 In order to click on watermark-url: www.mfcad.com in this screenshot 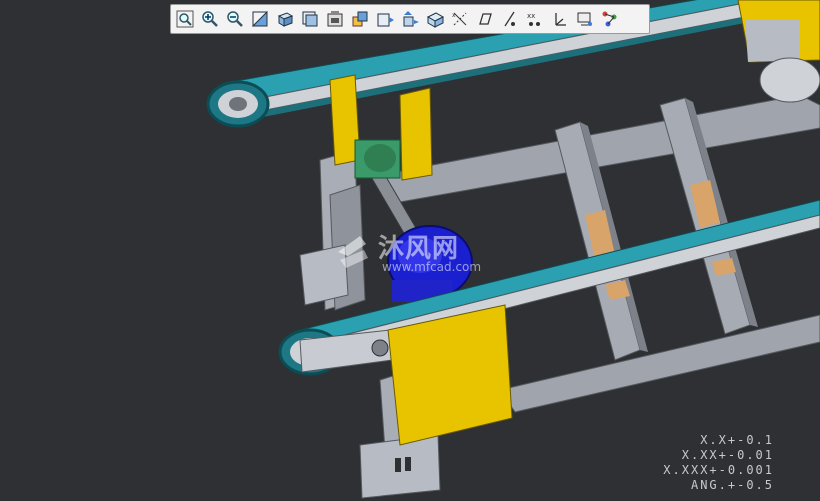, I will do `click(432, 267)`.